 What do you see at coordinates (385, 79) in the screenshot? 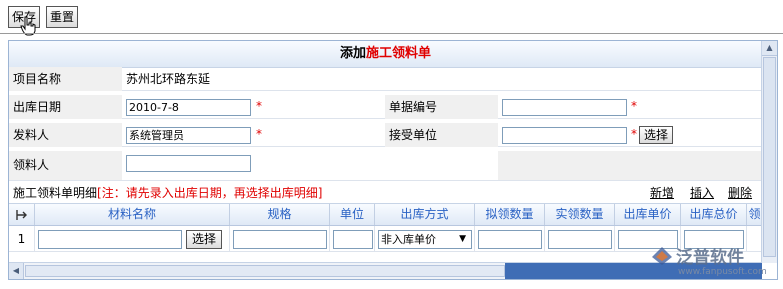
I see `project-row: 项目名称 苏州北环路东延` at bounding box center [385, 79].